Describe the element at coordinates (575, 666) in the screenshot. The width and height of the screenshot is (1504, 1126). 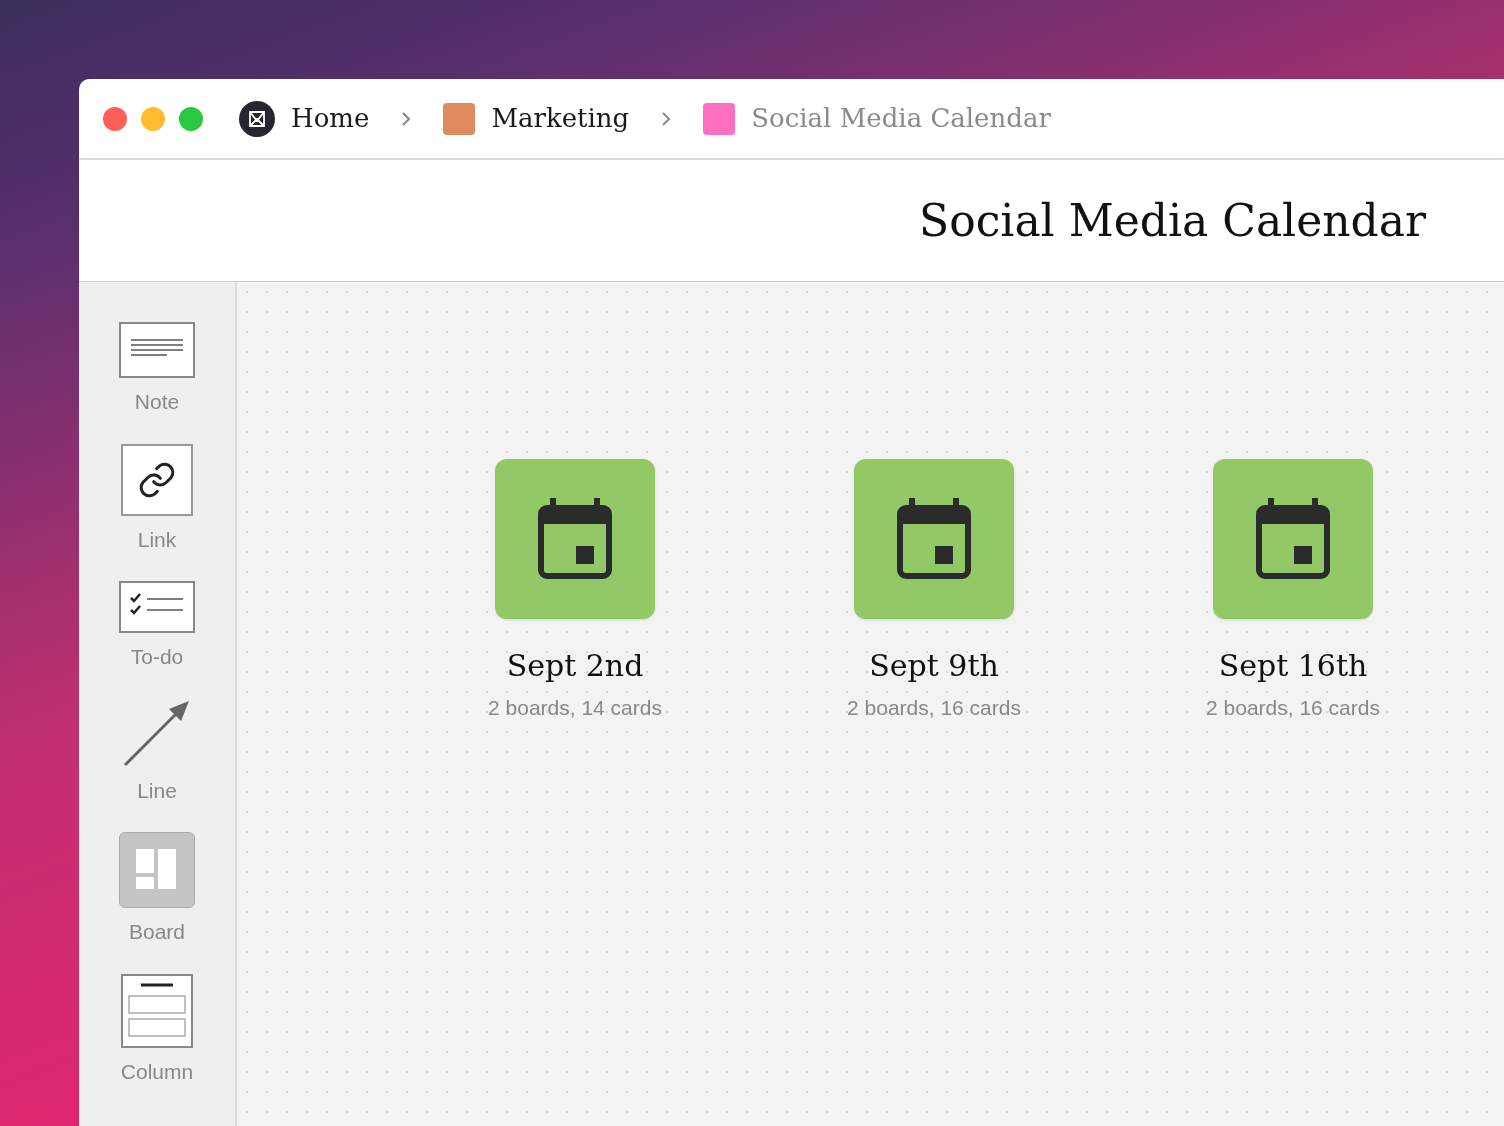
I see `board-title: Sept 2nd` at that location.